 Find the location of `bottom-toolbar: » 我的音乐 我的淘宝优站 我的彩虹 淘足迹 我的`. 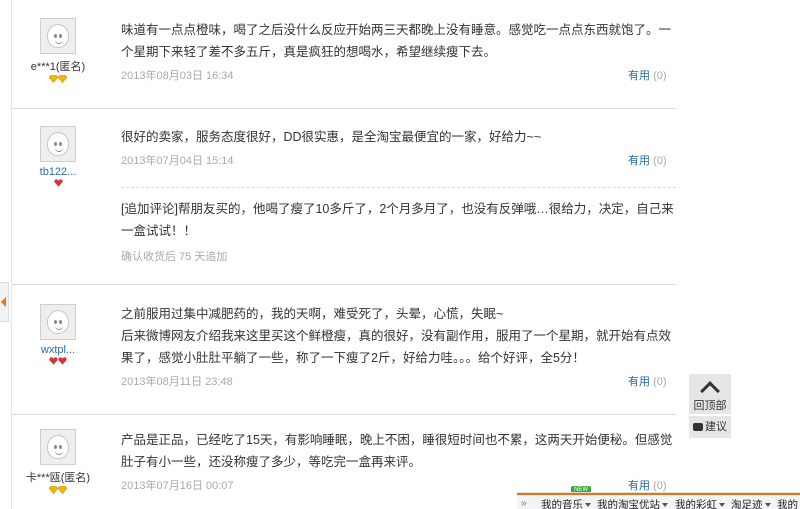

bottom-toolbar: » 我的音乐 我的淘宝优站 我的彩虹 淘足迹 我的 is located at coordinates (658, 500).